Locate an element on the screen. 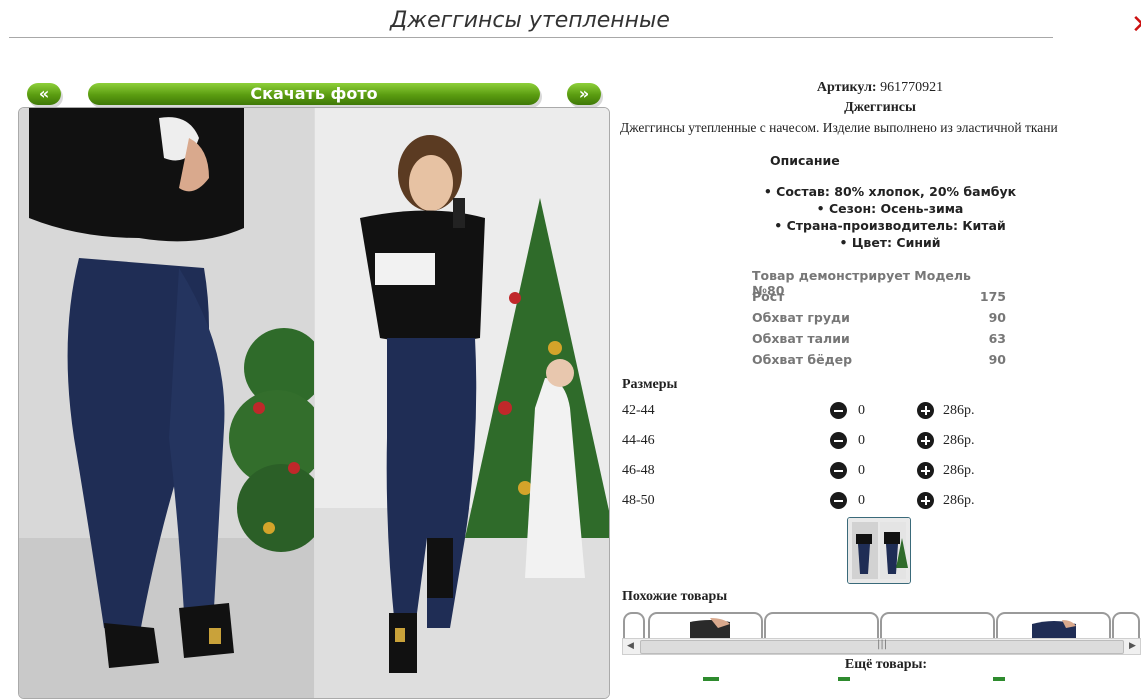 This screenshot has height=699, width=1141. similar-heading: Похожие товары is located at coordinates (675, 596).